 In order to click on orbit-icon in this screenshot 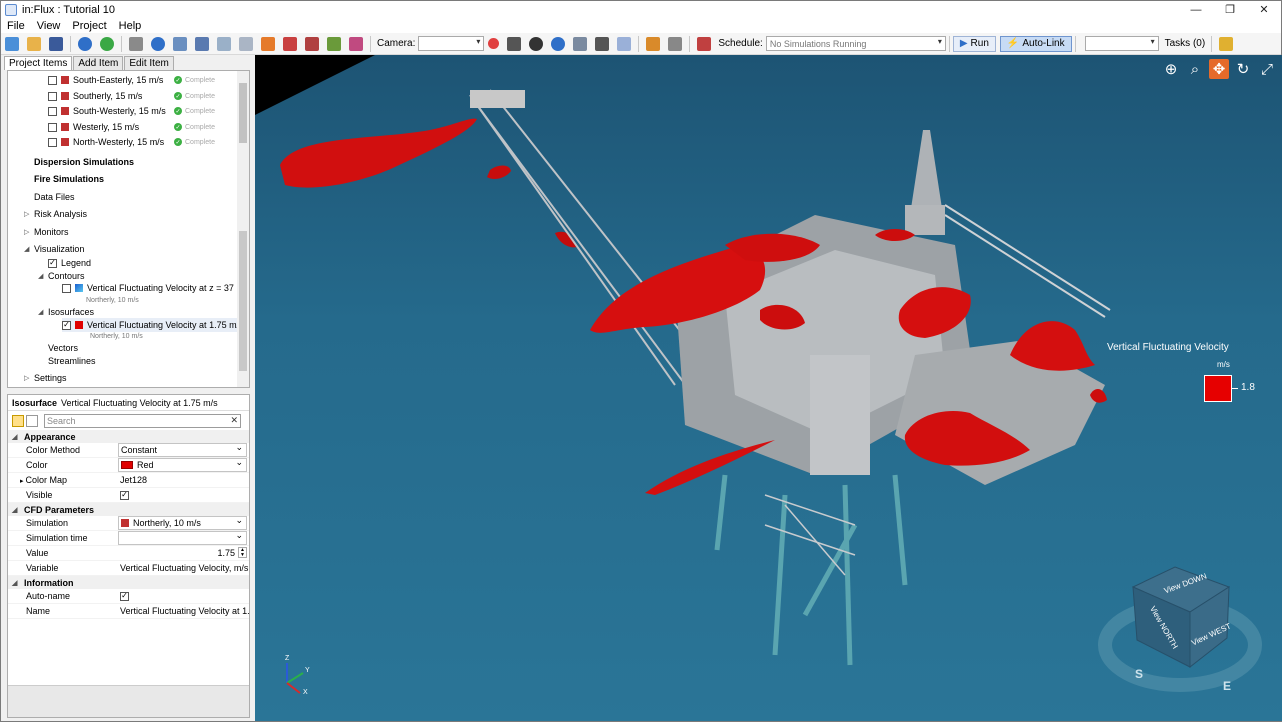, I will do `click(558, 43)`.